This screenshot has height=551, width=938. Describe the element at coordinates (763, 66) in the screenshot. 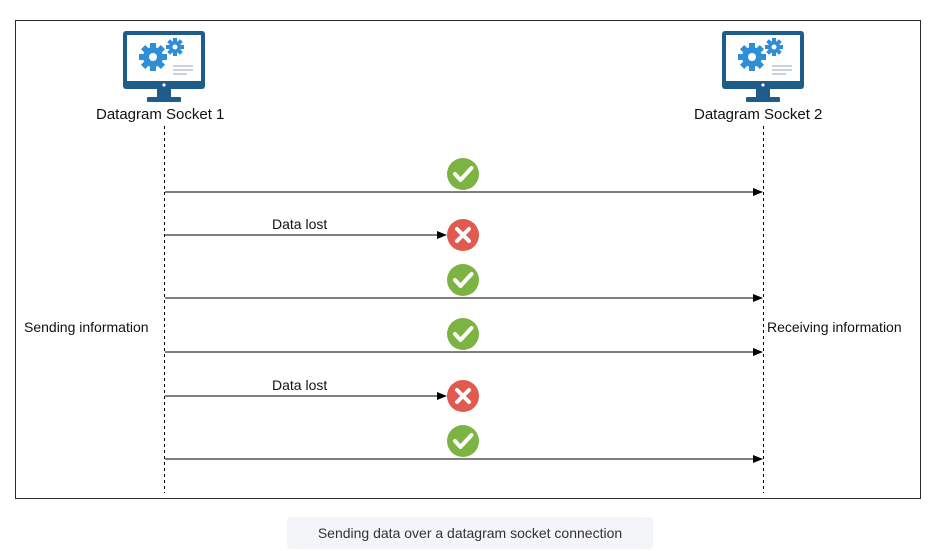

I see `socket-2-computer-icon` at that location.